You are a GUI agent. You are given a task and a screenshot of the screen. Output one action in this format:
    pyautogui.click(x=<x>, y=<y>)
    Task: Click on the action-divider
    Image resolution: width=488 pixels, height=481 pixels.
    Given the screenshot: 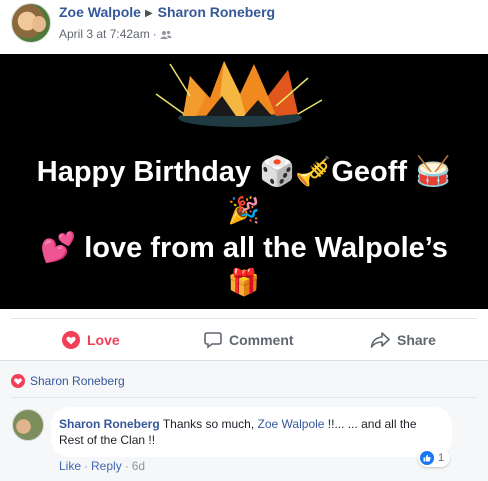 What is the action you would take?
    pyautogui.click(x=244, y=318)
    